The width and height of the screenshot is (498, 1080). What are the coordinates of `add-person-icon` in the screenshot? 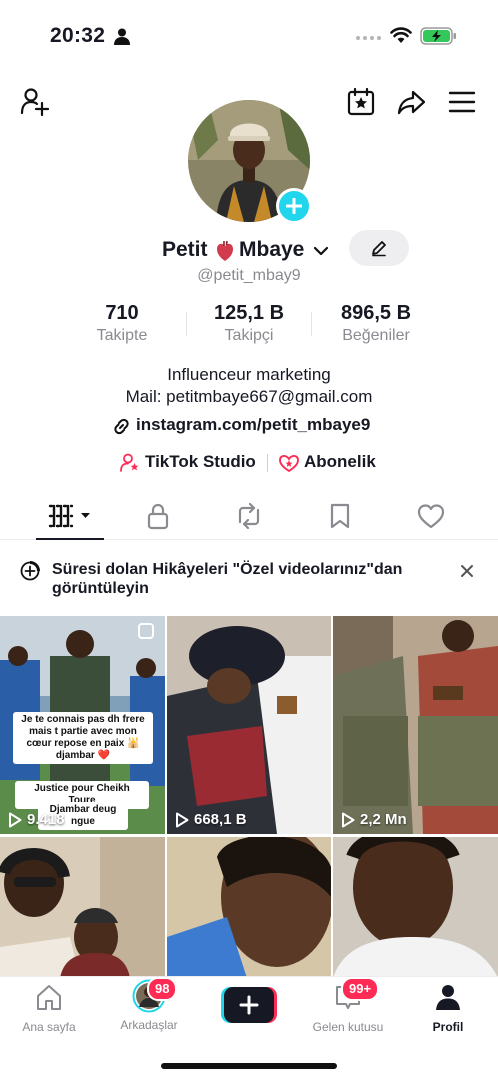 It's located at (34, 102).